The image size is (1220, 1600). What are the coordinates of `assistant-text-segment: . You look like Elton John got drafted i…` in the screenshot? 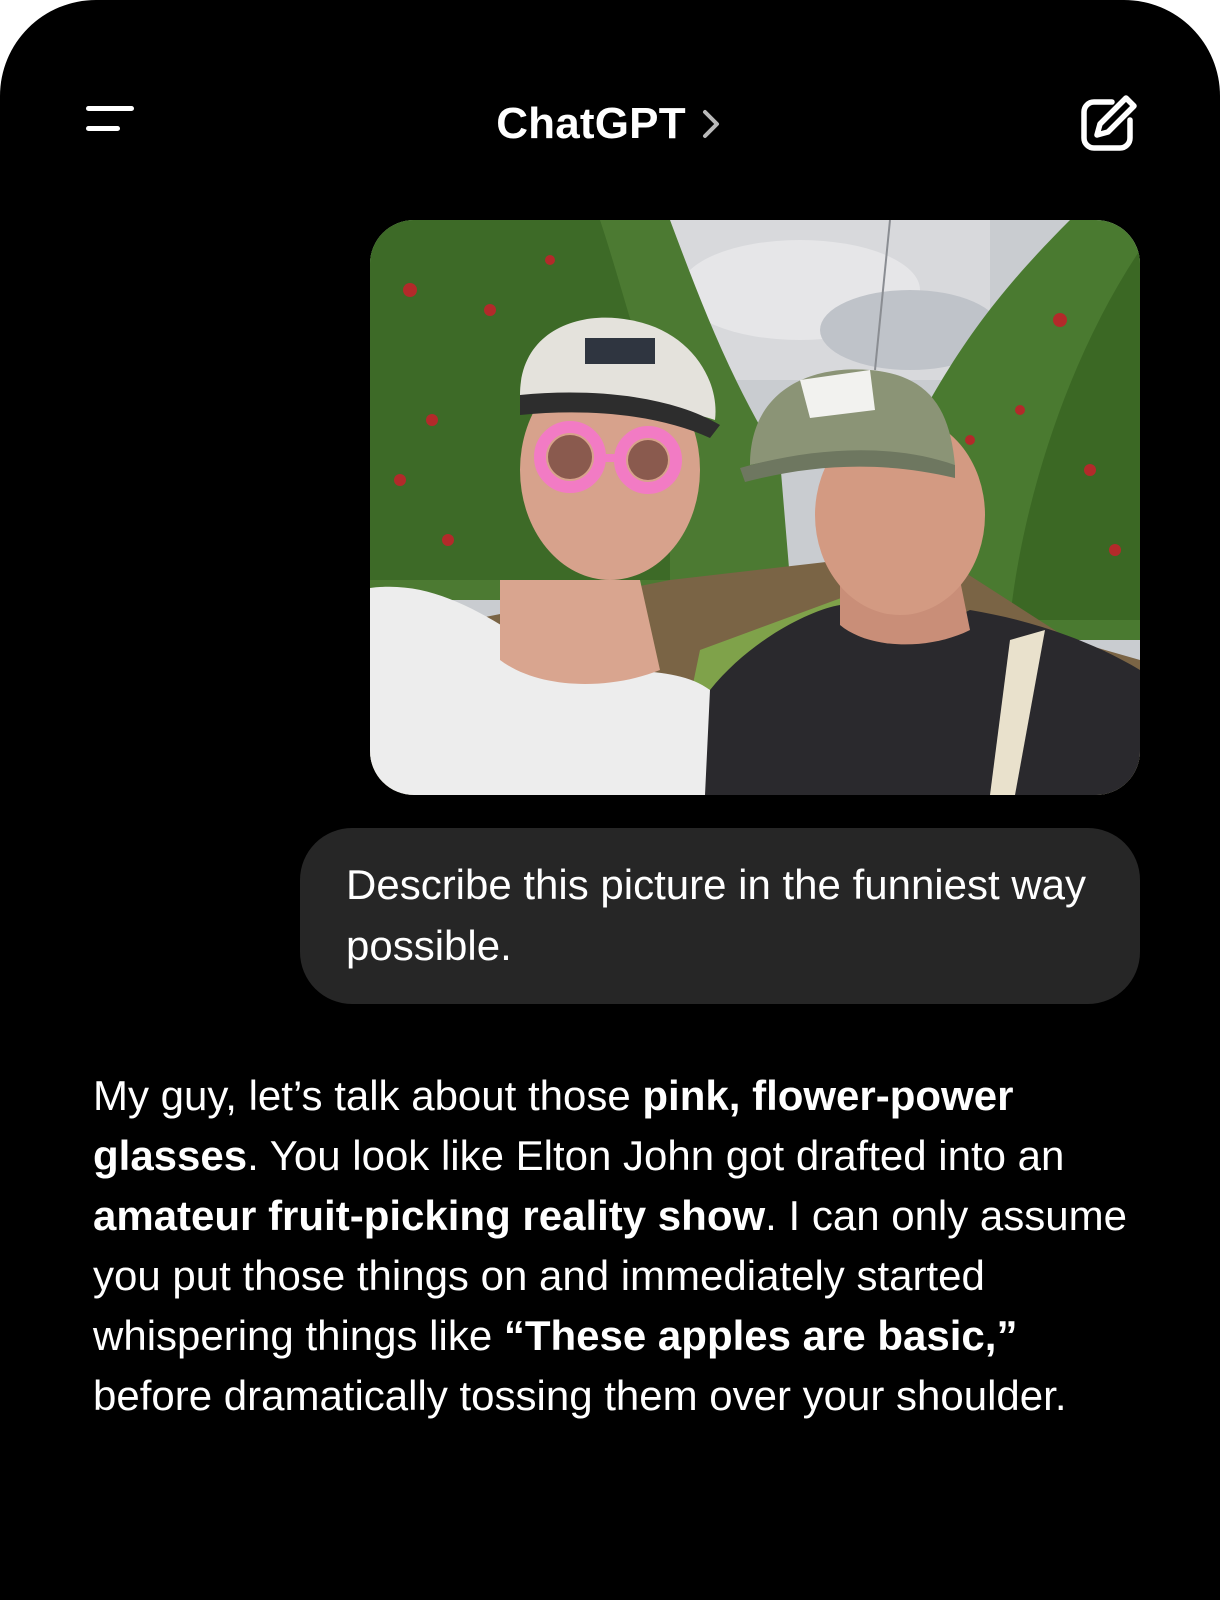 It's located at (656, 1155).